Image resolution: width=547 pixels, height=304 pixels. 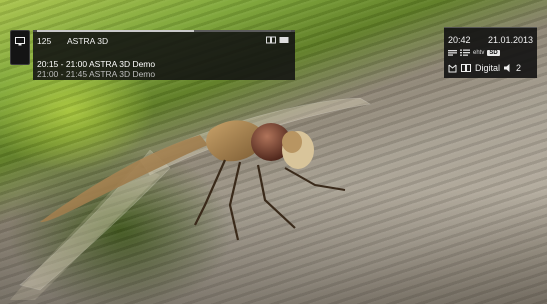 I want to click on subtitles-icon, so click(x=452, y=53).